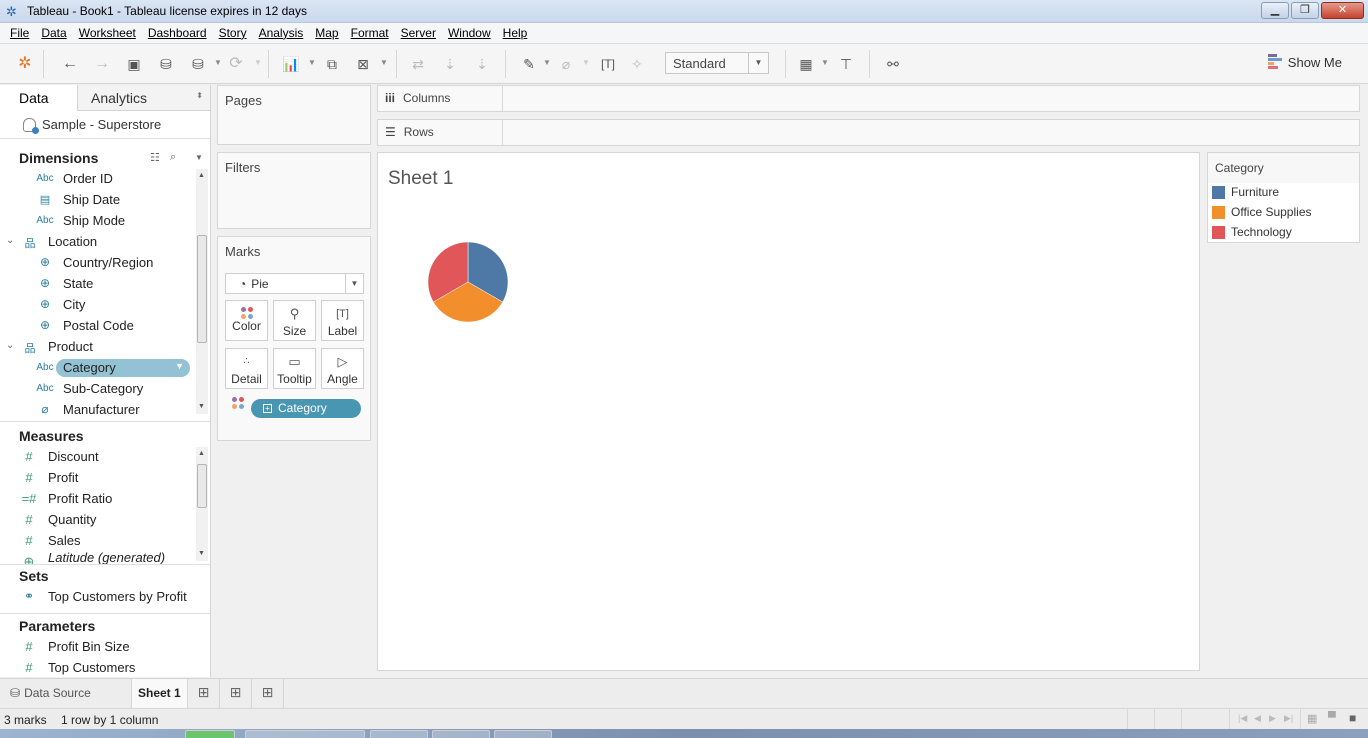 This screenshot has height=738, width=1368. What do you see at coordinates (199, 95) in the screenshot?
I see `sort-arrows-icon: ⬍` at bounding box center [199, 95].